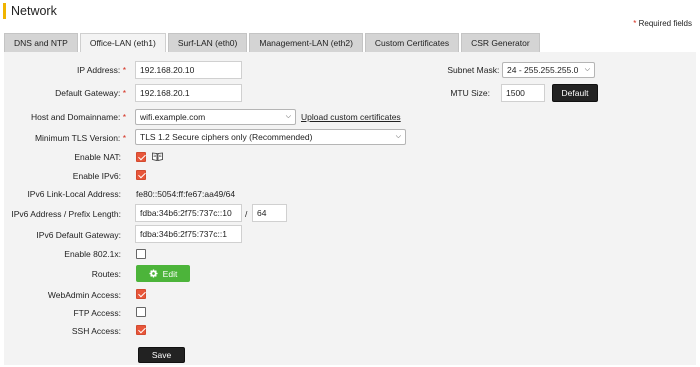 The height and width of the screenshot is (367, 700). I want to click on tab-custom-certificates: Custom Certificates, so click(412, 42).